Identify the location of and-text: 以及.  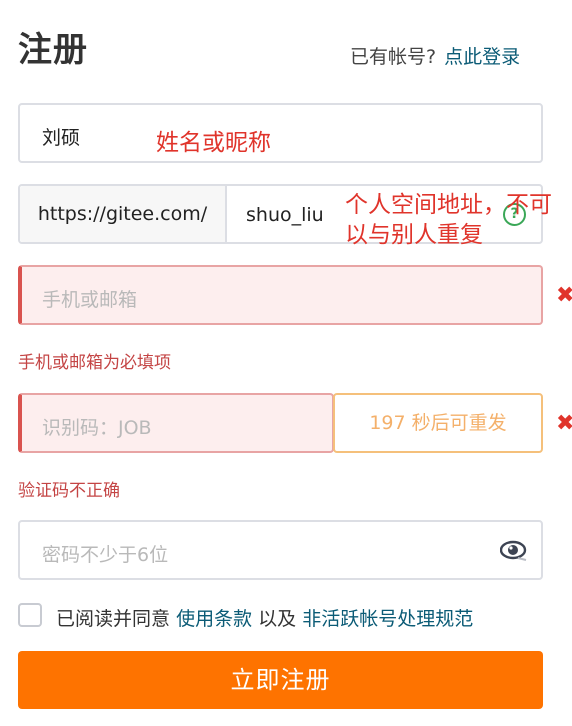
(277, 619).